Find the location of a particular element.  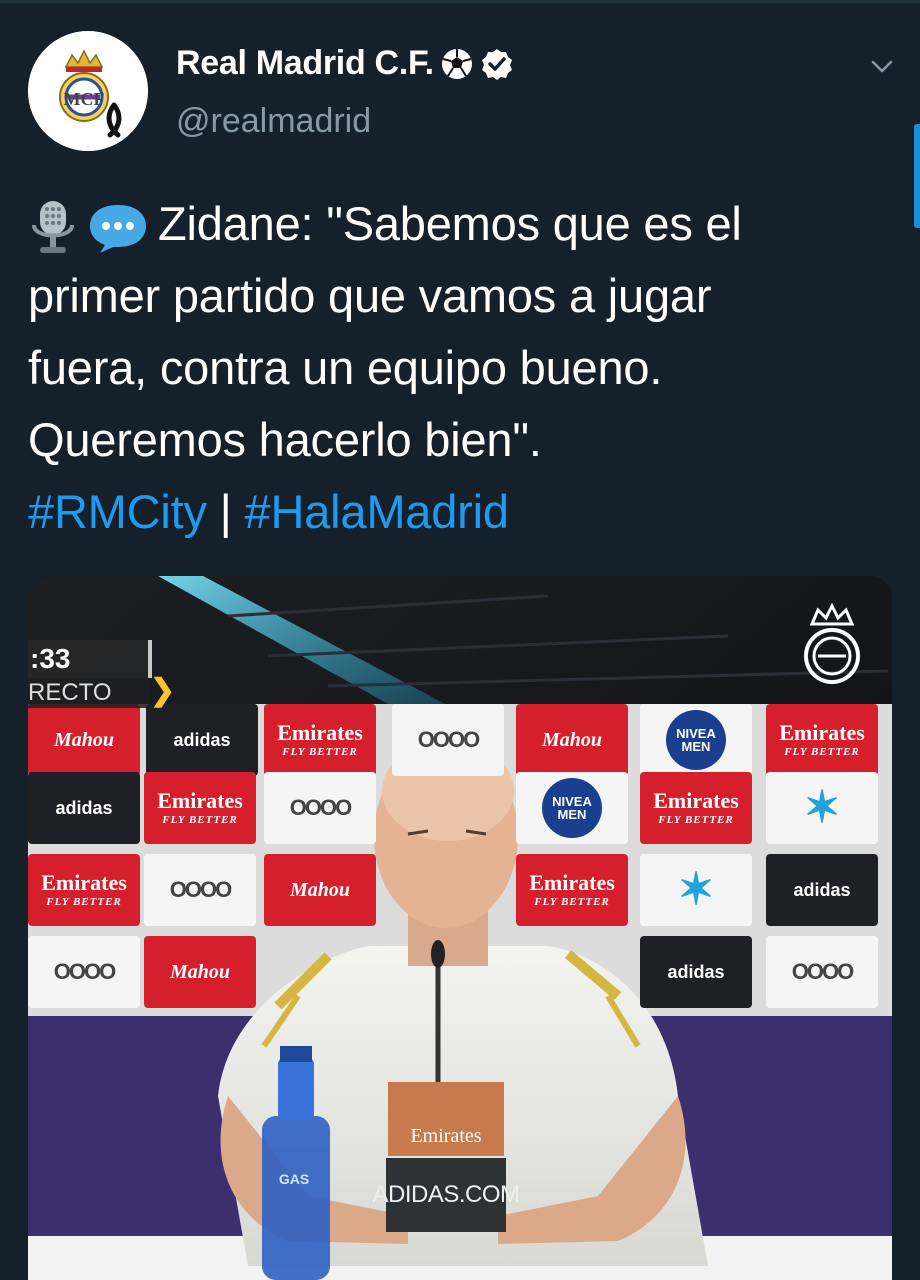

speech-bubble-icon is located at coordinates (118, 228).